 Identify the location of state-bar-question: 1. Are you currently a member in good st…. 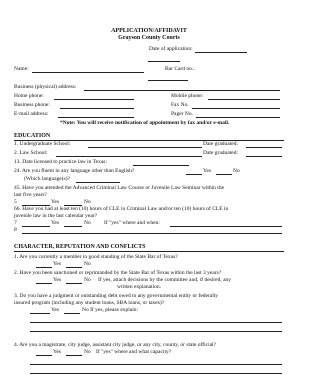
(96, 257).